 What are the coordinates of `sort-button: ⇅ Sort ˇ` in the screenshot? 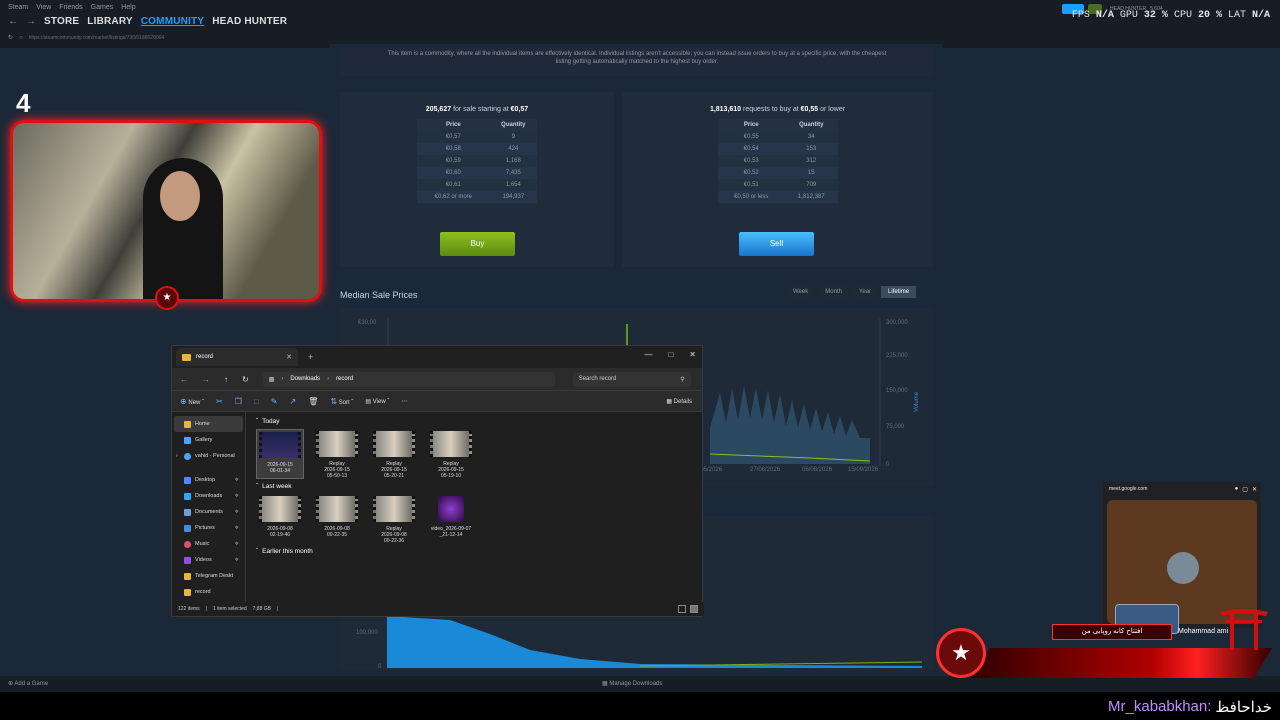 It's located at (341, 401).